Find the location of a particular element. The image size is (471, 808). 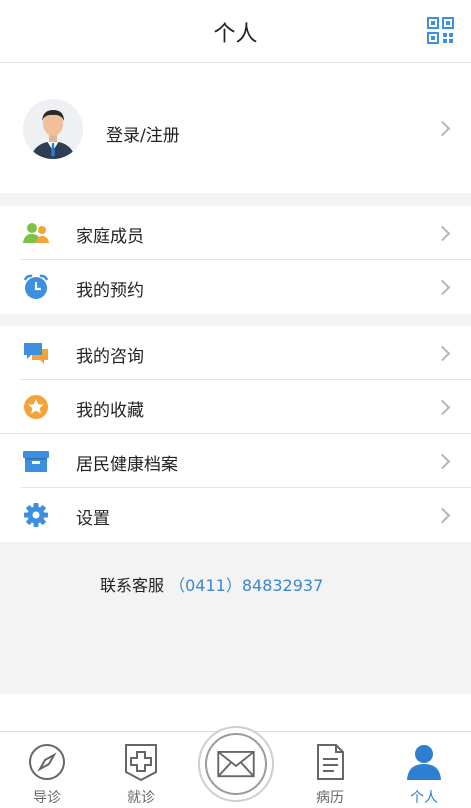

menu-item-family-members: 家庭成员 is located at coordinates (235, 233).